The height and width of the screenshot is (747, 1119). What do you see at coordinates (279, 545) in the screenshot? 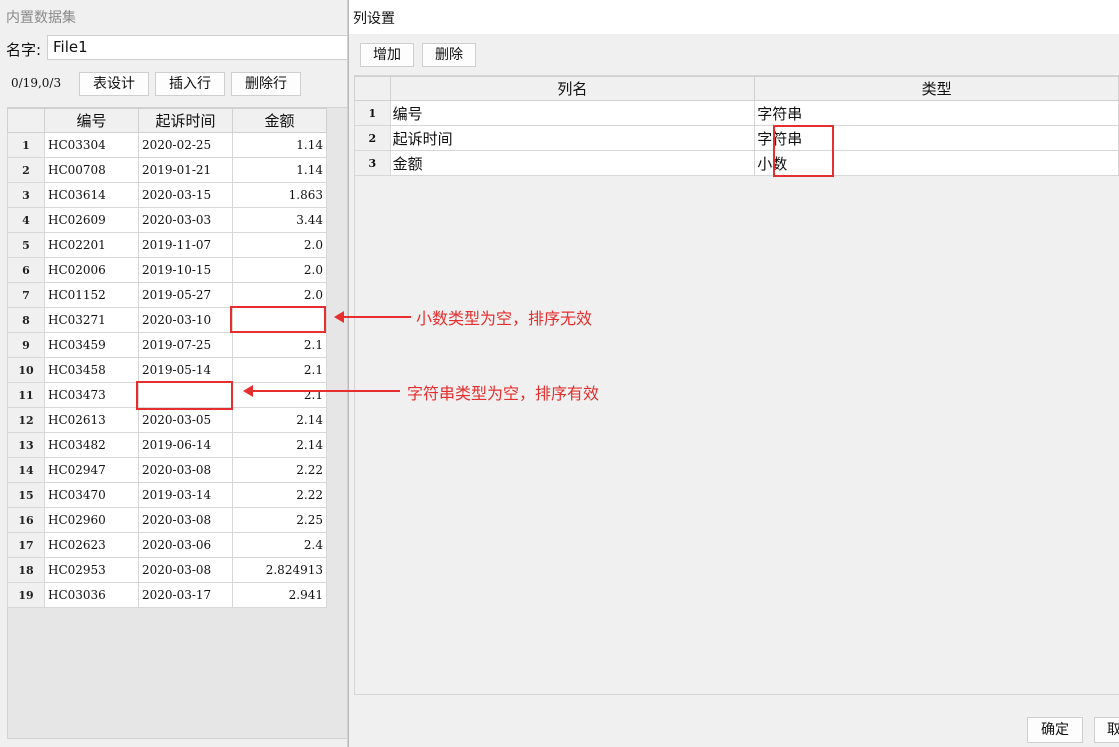
I see `cell-amount: 2.4` at bounding box center [279, 545].